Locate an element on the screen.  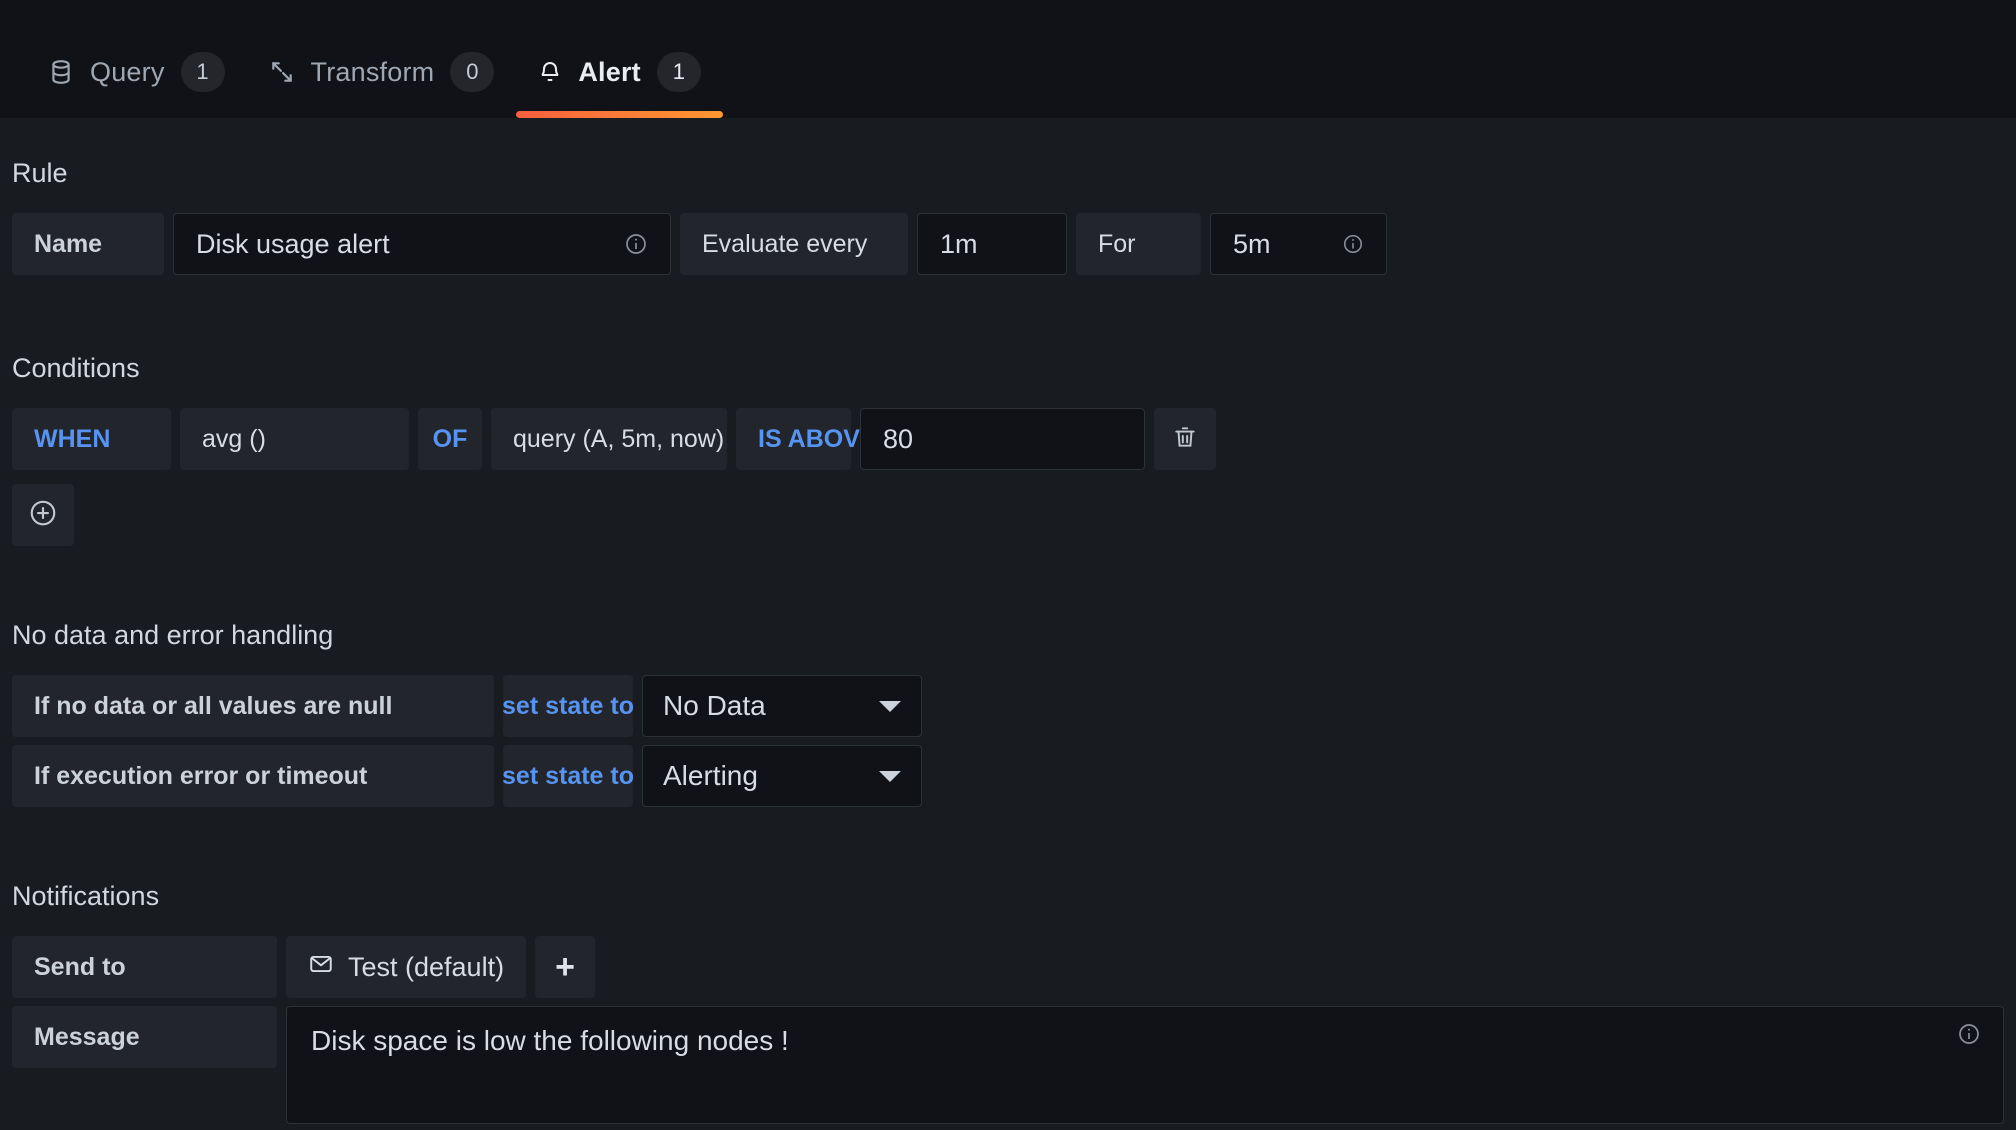
plus-icon: + is located at coordinates (565, 966).